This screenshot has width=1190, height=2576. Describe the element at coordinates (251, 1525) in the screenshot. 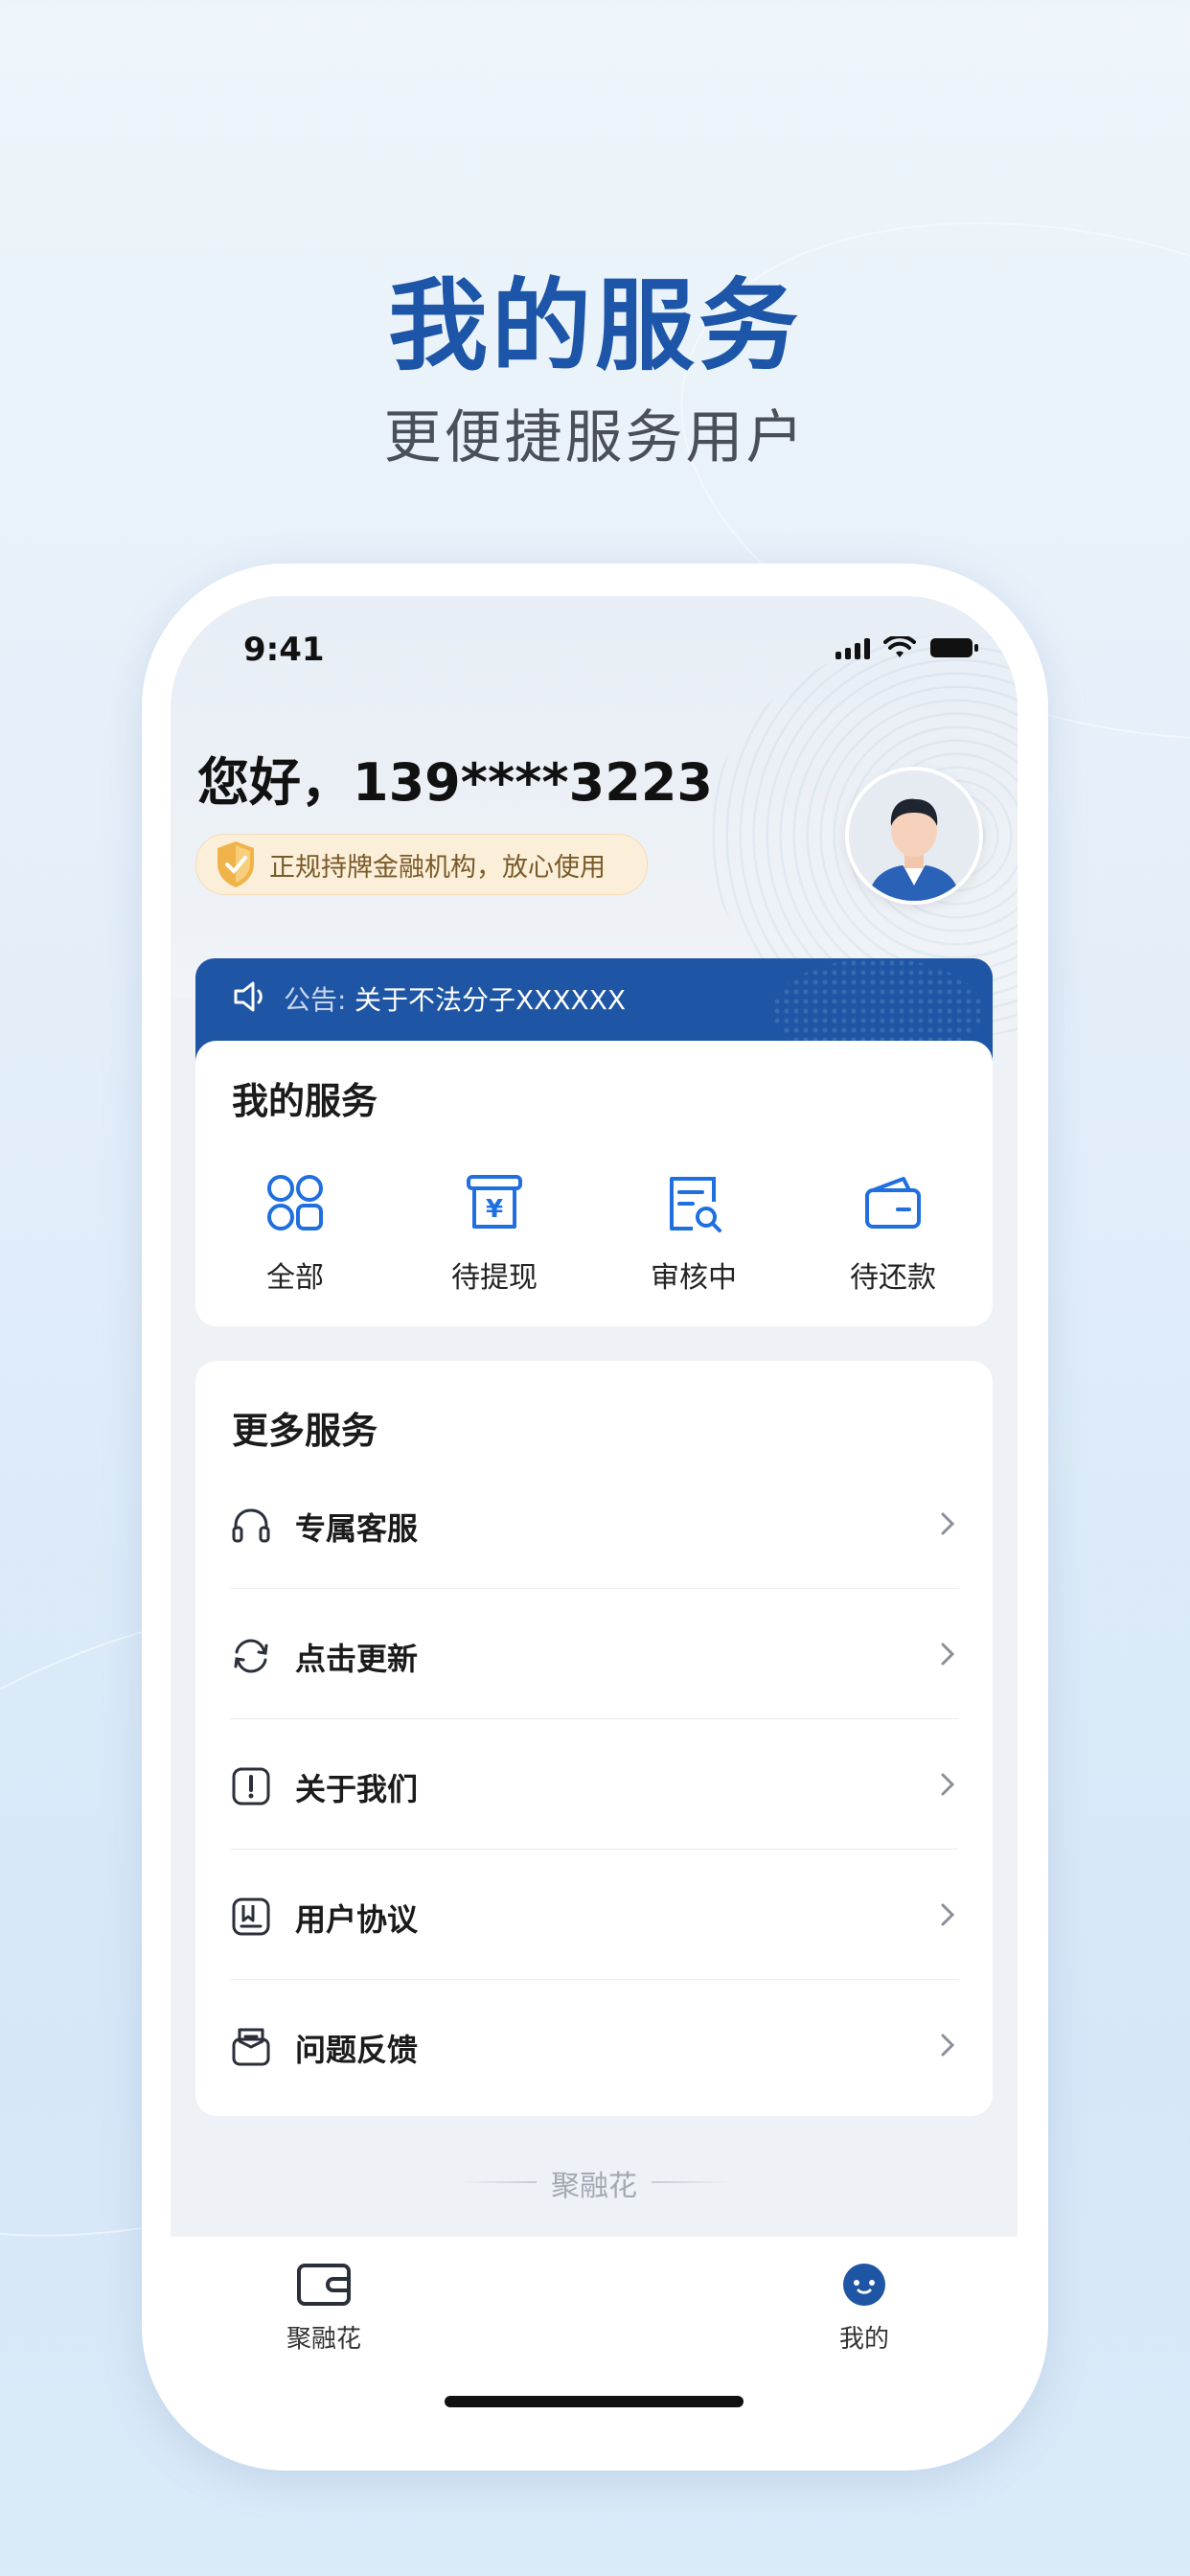

I see `headset-icon` at that location.